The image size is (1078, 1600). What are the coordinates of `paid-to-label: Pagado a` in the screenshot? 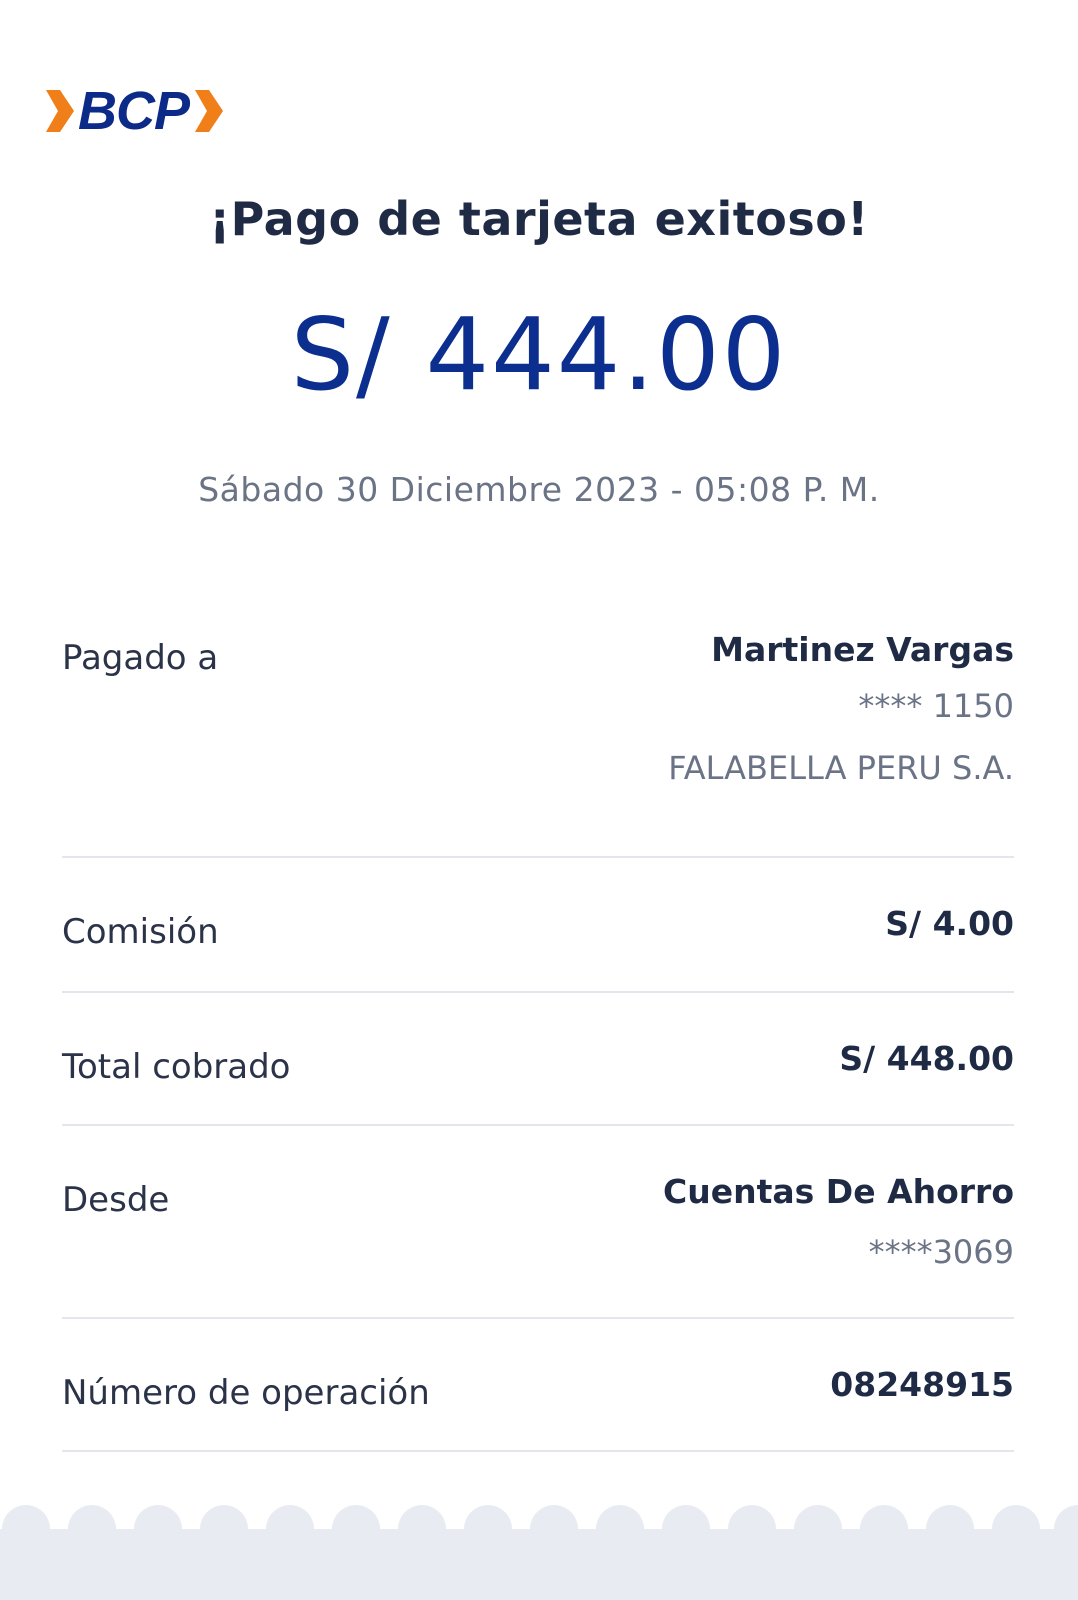 It's located at (140, 658).